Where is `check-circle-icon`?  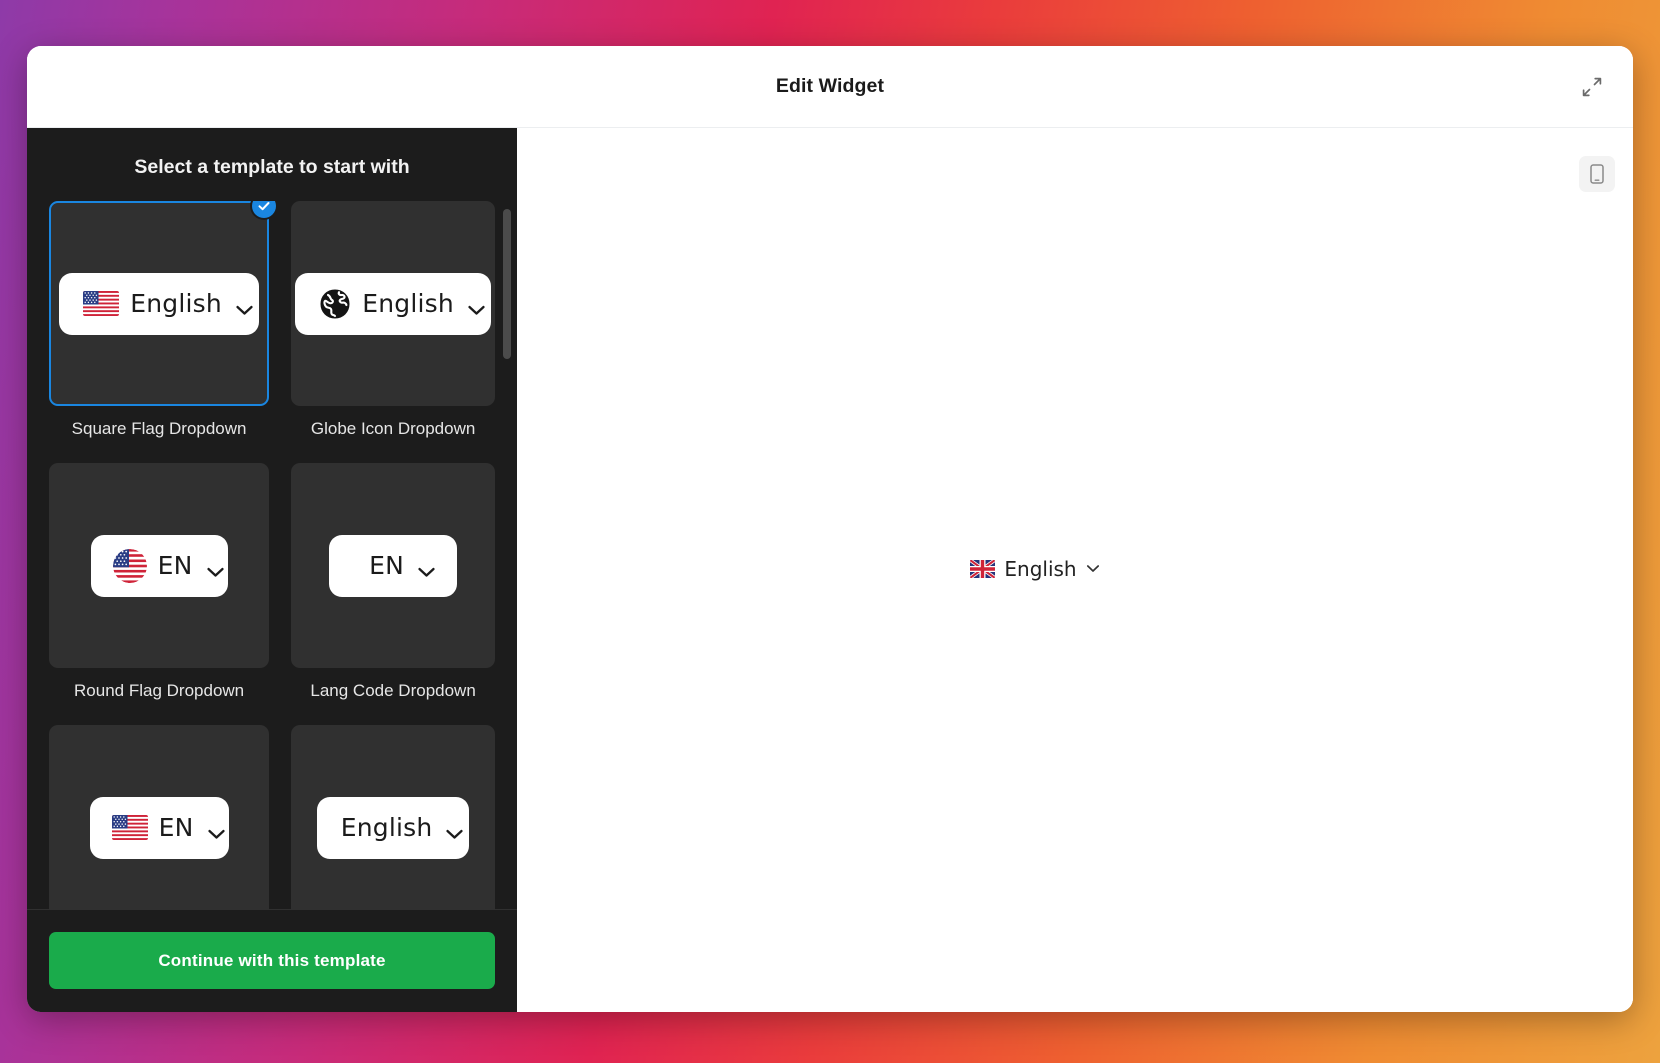
check-circle-icon is located at coordinates (264, 209).